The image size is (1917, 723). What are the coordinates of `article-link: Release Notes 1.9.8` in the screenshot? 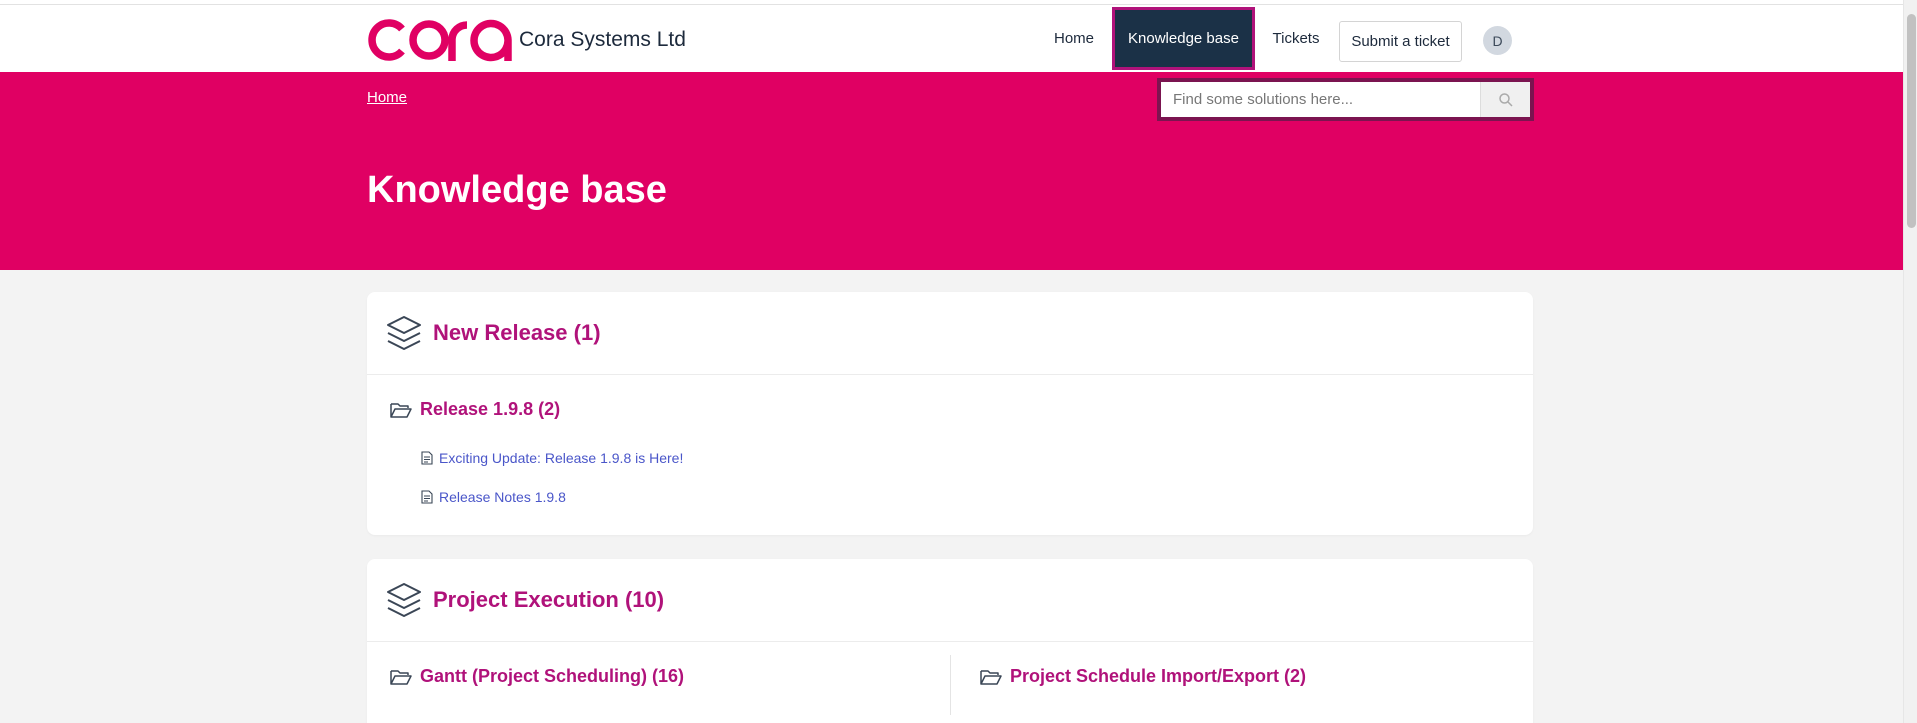 It's located at (502, 497).